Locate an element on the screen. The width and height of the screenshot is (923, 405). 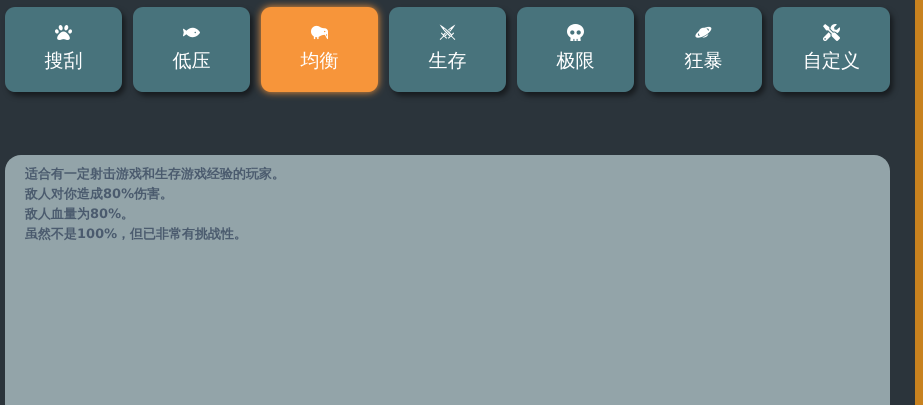
bird-icon is located at coordinates (319, 32).